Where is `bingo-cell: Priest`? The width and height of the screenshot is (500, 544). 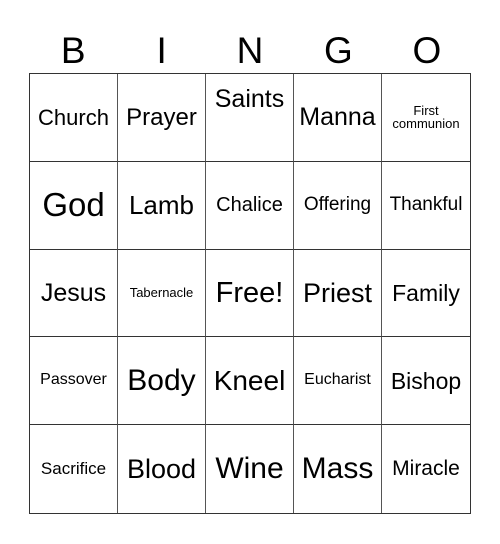 bingo-cell: Priest is located at coordinates (338, 293).